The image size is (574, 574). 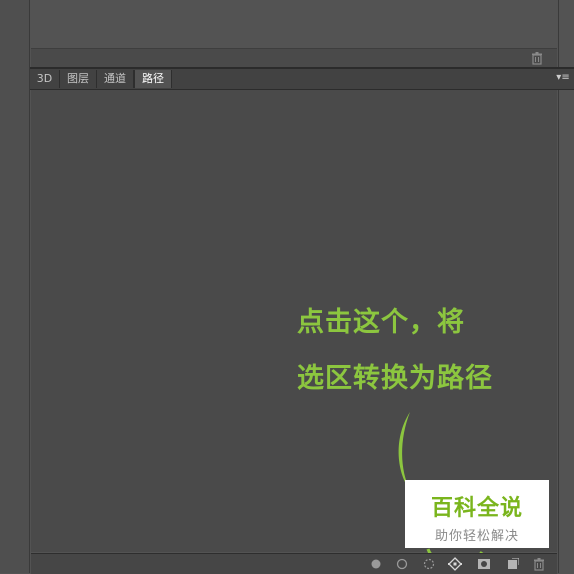 What do you see at coordinates (78, 79) in the screenshot?
I see `tab-layers: 图层` at bounding box center [78, 79].